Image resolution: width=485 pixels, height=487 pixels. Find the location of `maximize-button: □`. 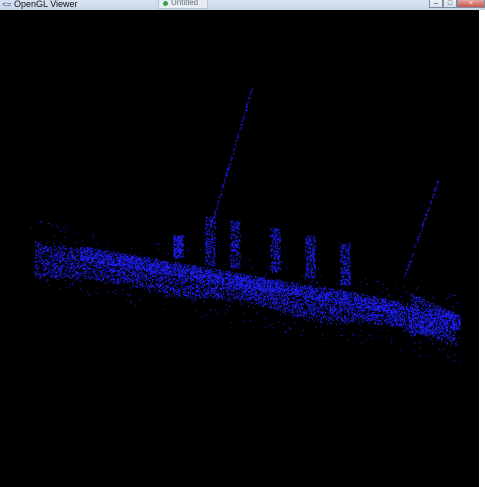

maximize-button: □ is located at coordinates (450, 4).